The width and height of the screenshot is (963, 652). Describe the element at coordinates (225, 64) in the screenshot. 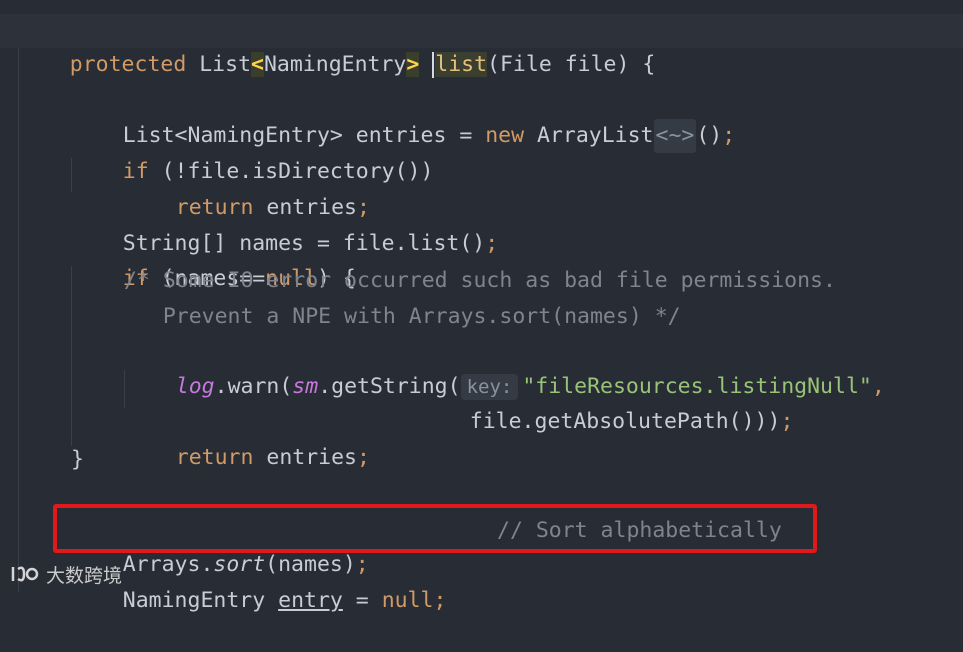

I see `return-type: List` at that location.